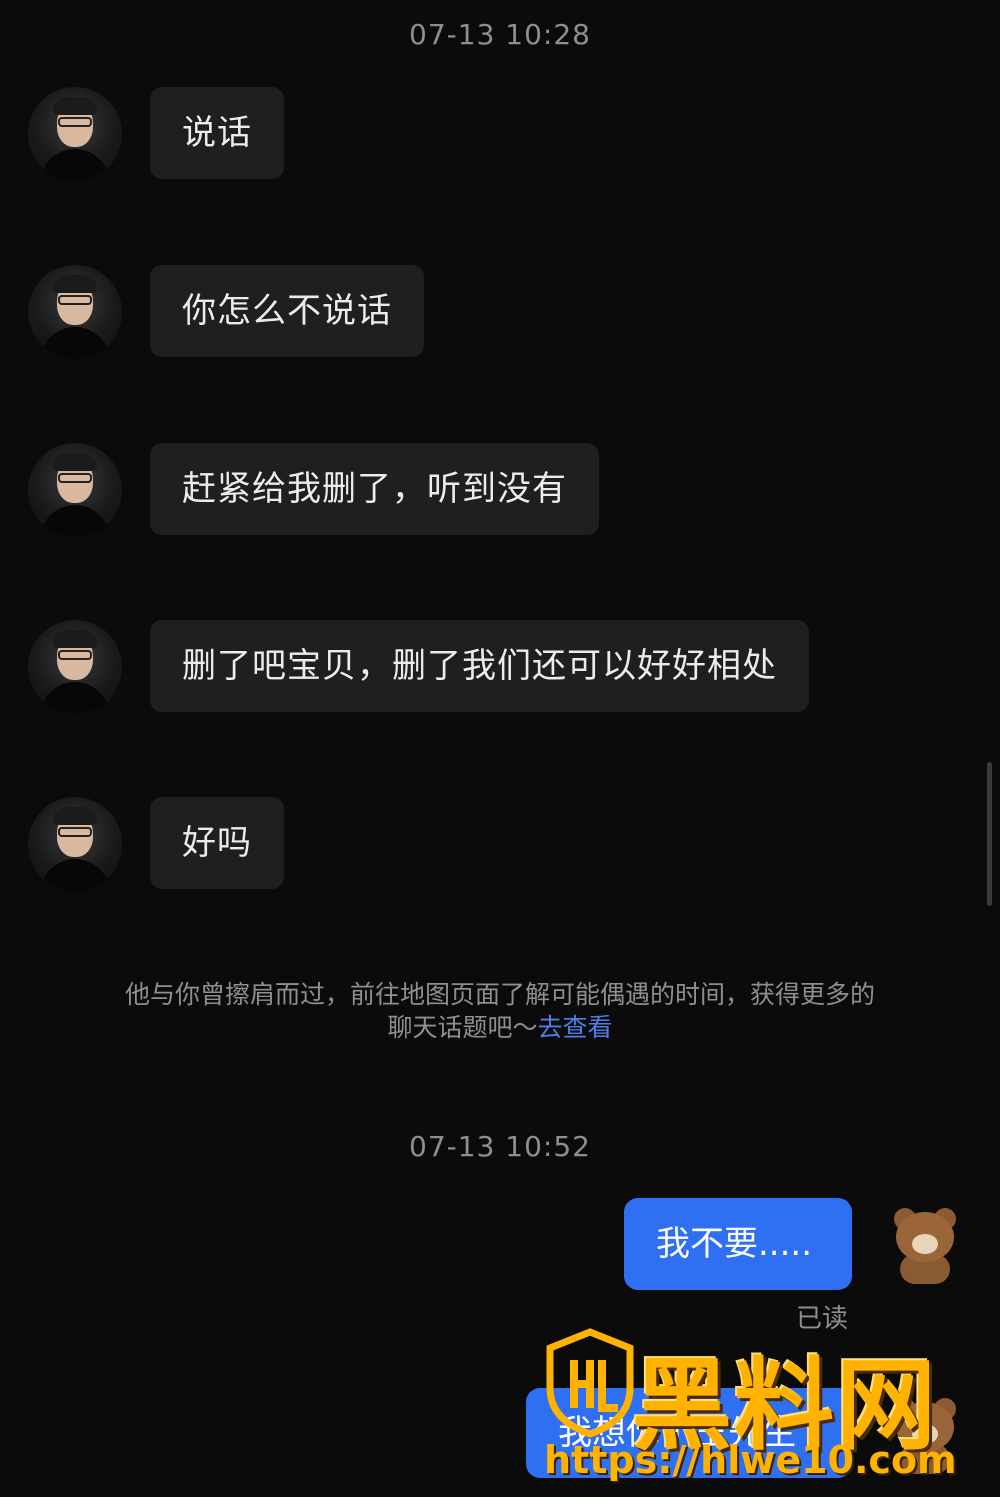 Image resolution: width=1000 pixels, height=1497 pixels. Describe the element at coordinates (500, 34) in the screenshot. I see `timestamp: 07-13 10:28` at that location.